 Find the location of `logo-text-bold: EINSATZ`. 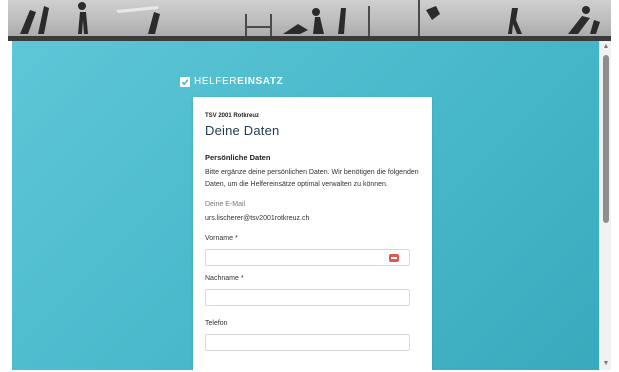

logo-text-bold: EINSATZ is located at coordinates (260, 81).